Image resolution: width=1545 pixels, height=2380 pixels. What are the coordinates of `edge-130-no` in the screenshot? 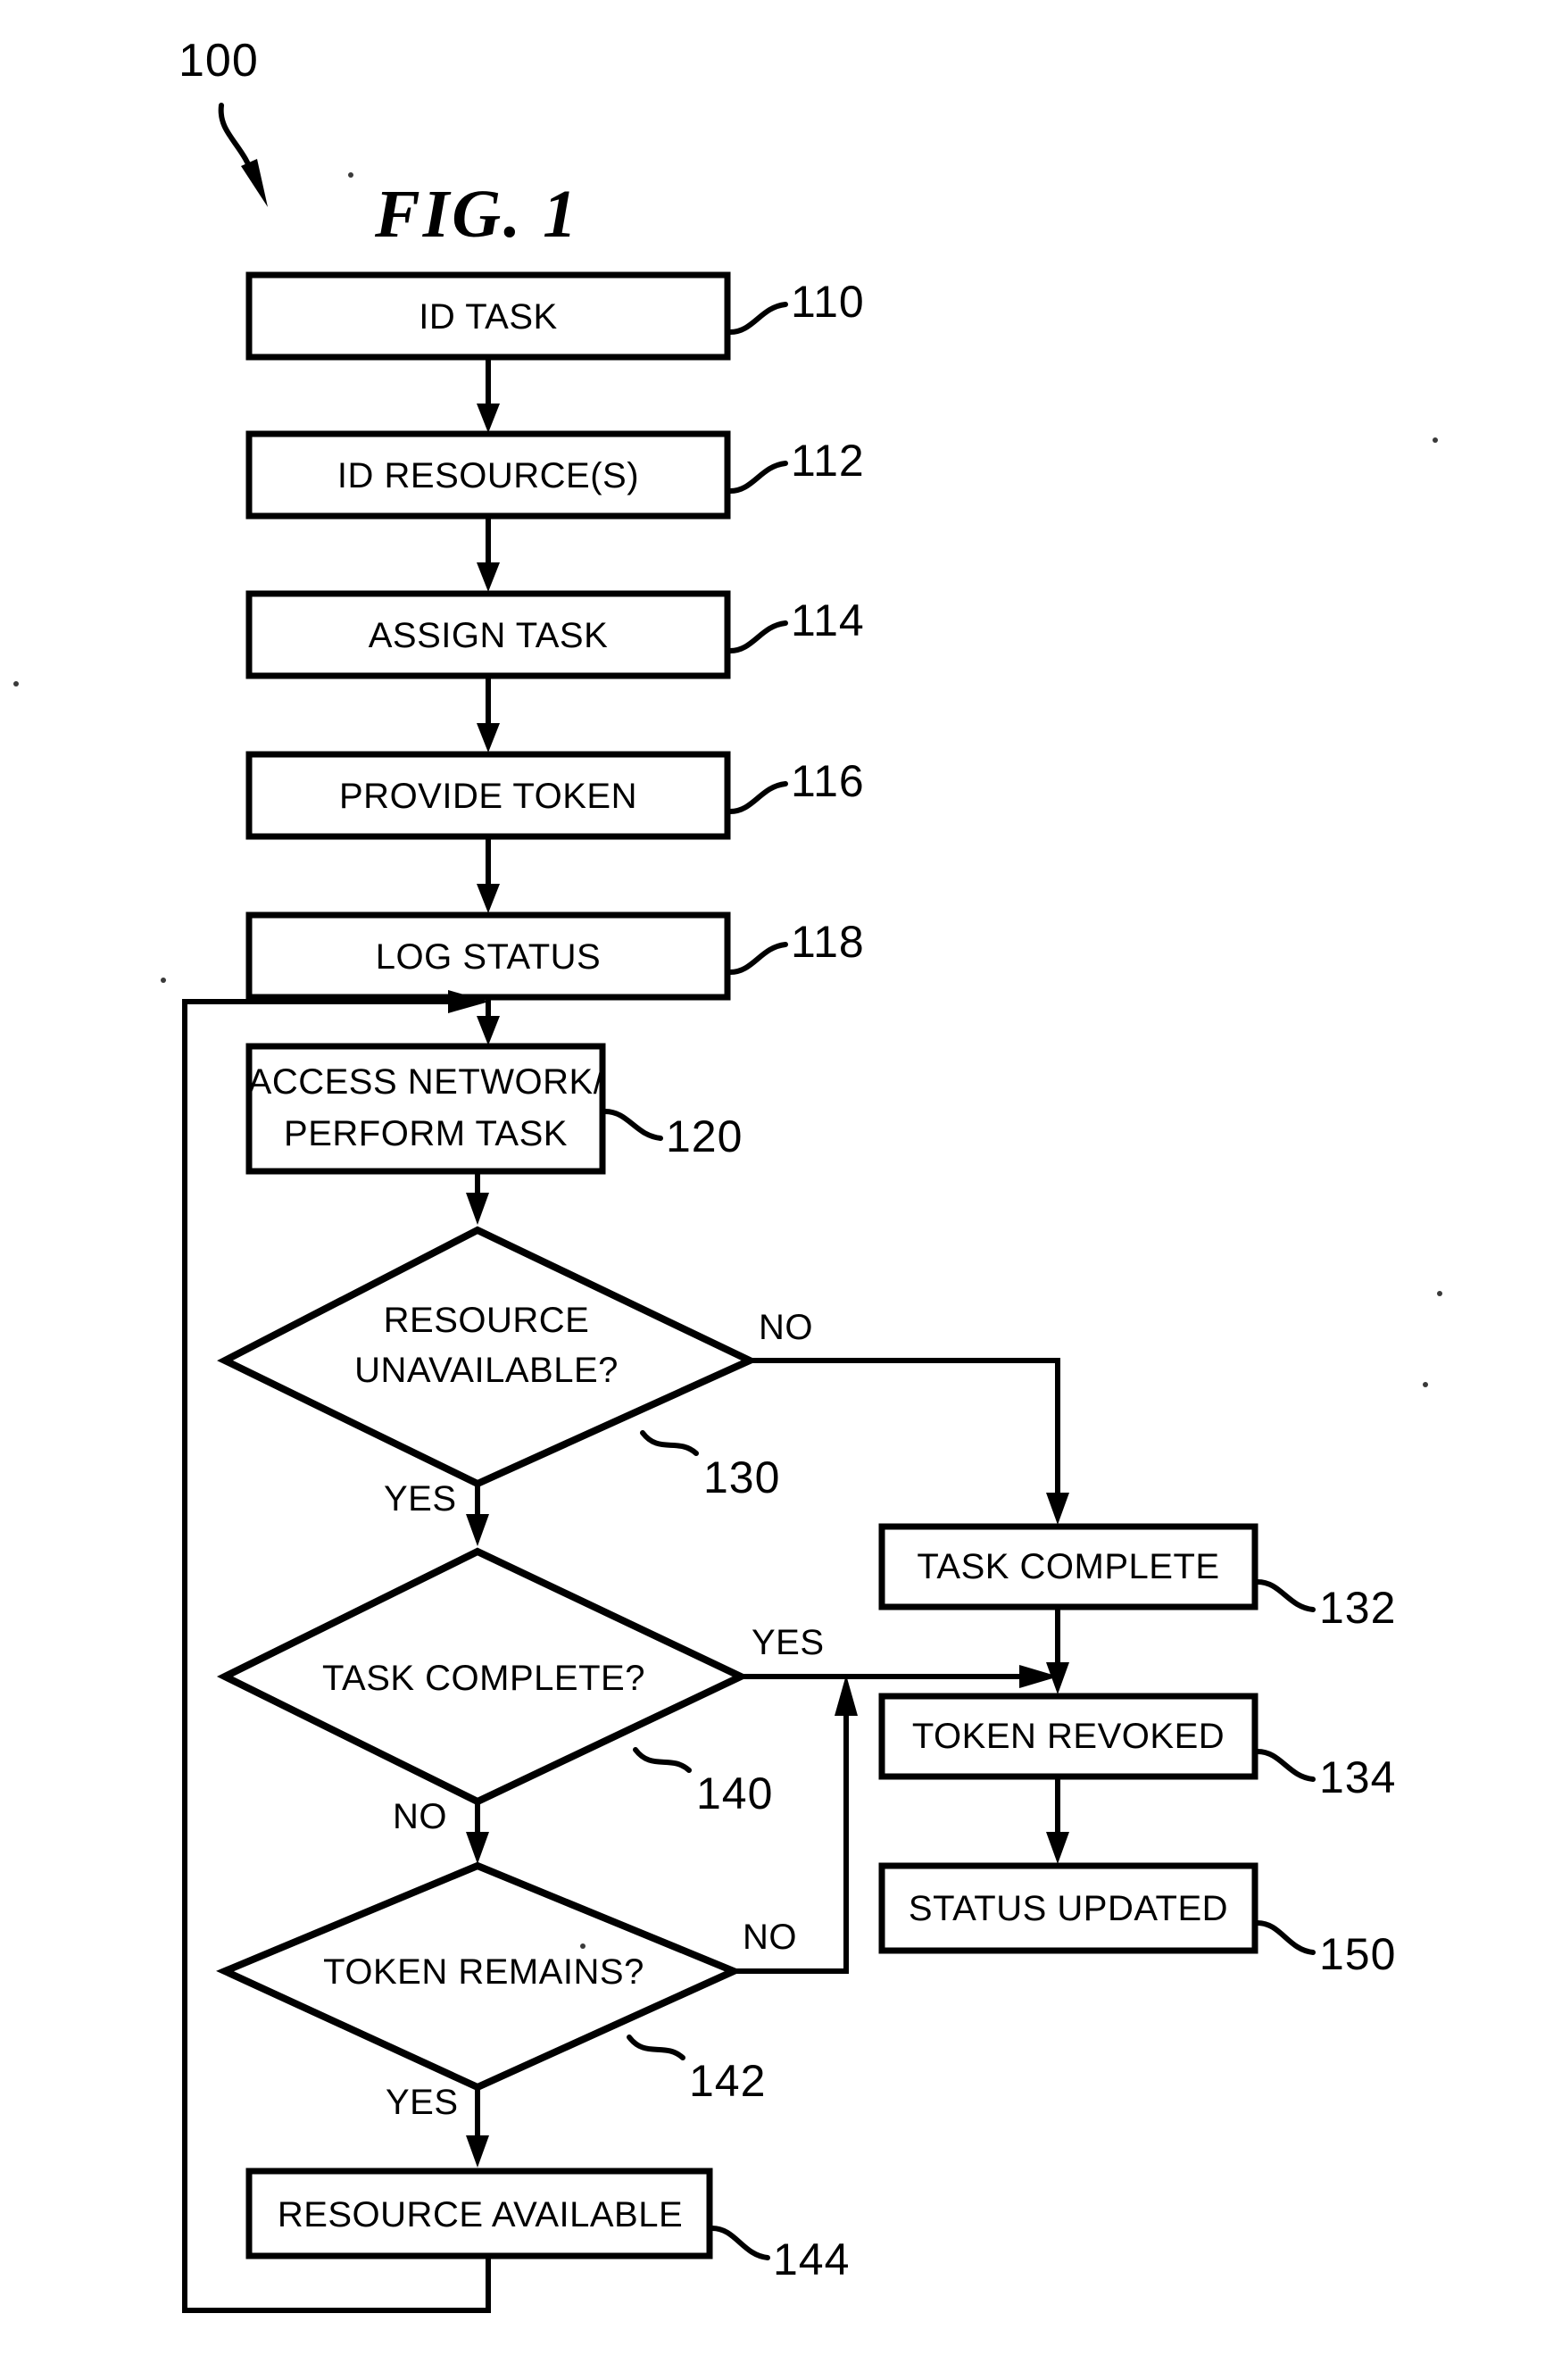 It's located at (905, 1430).